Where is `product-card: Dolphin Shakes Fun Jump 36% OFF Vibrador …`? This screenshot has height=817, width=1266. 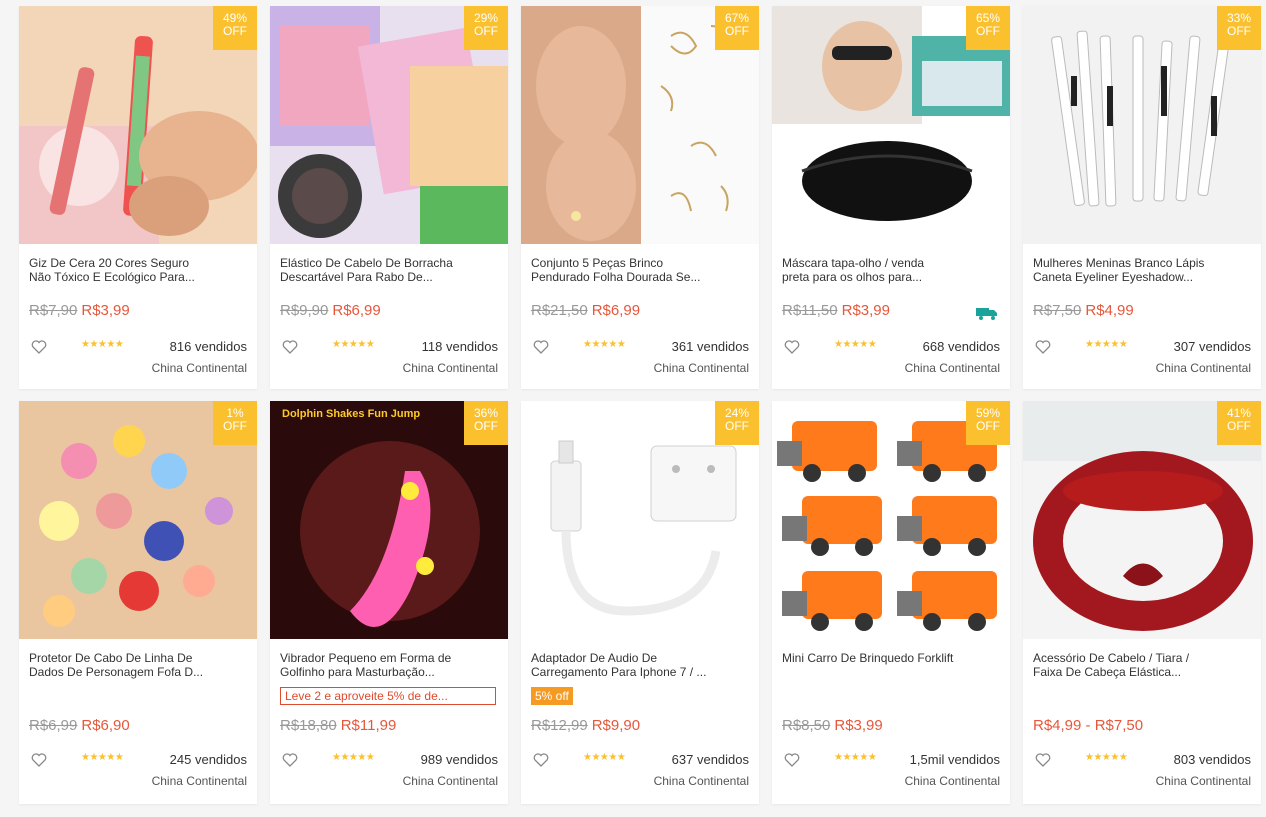
product-card: Dolphin Shakes Fun Jump 36% OFF Vibrador … is located at coordinates (389, 602).